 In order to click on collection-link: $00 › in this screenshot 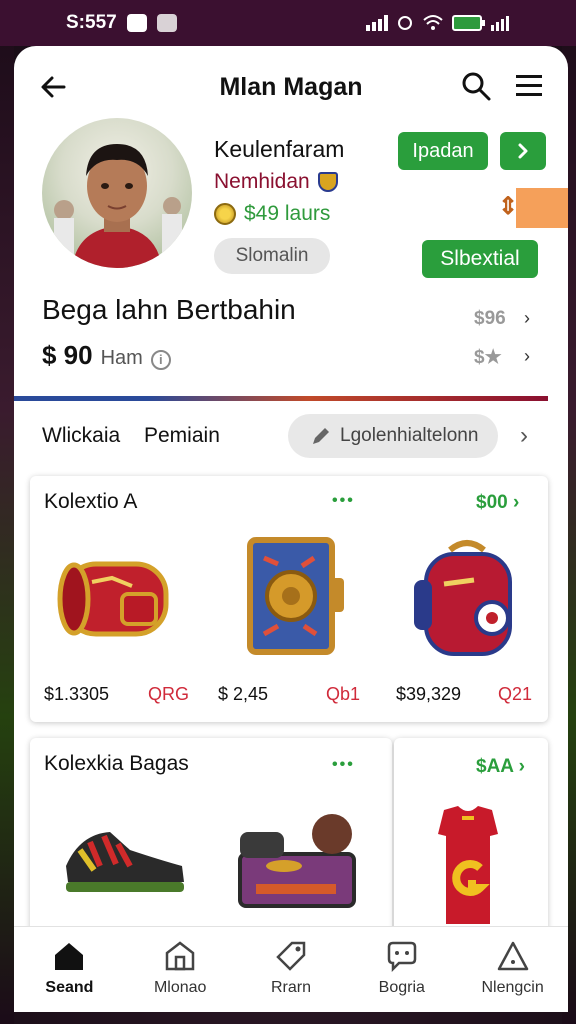, I will do `click(497, 503)`.